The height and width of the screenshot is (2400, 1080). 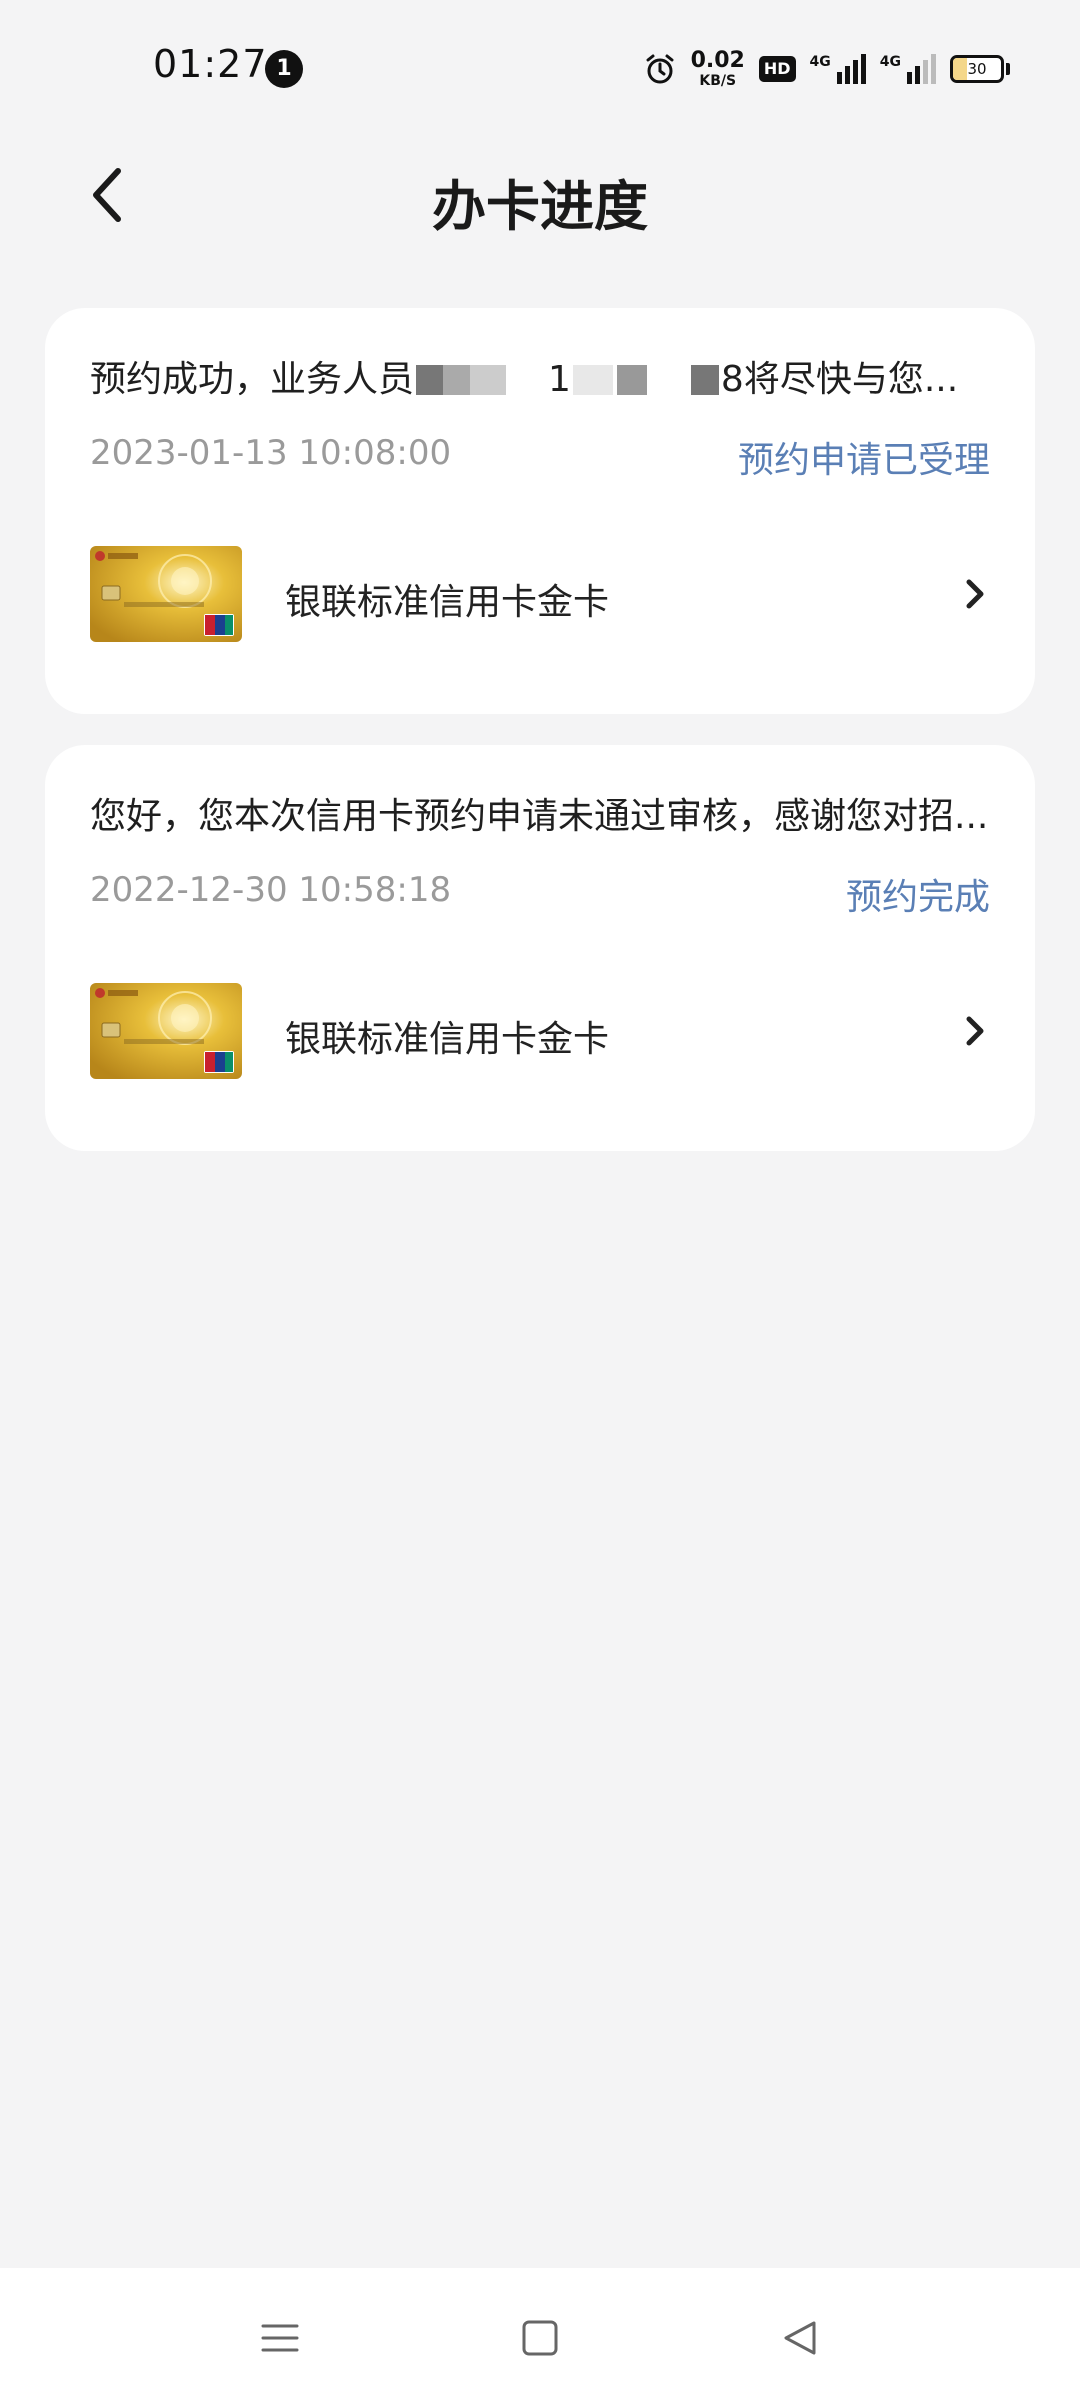 I want to click on page-title: 办卡进度, so click(x=540, y=206).